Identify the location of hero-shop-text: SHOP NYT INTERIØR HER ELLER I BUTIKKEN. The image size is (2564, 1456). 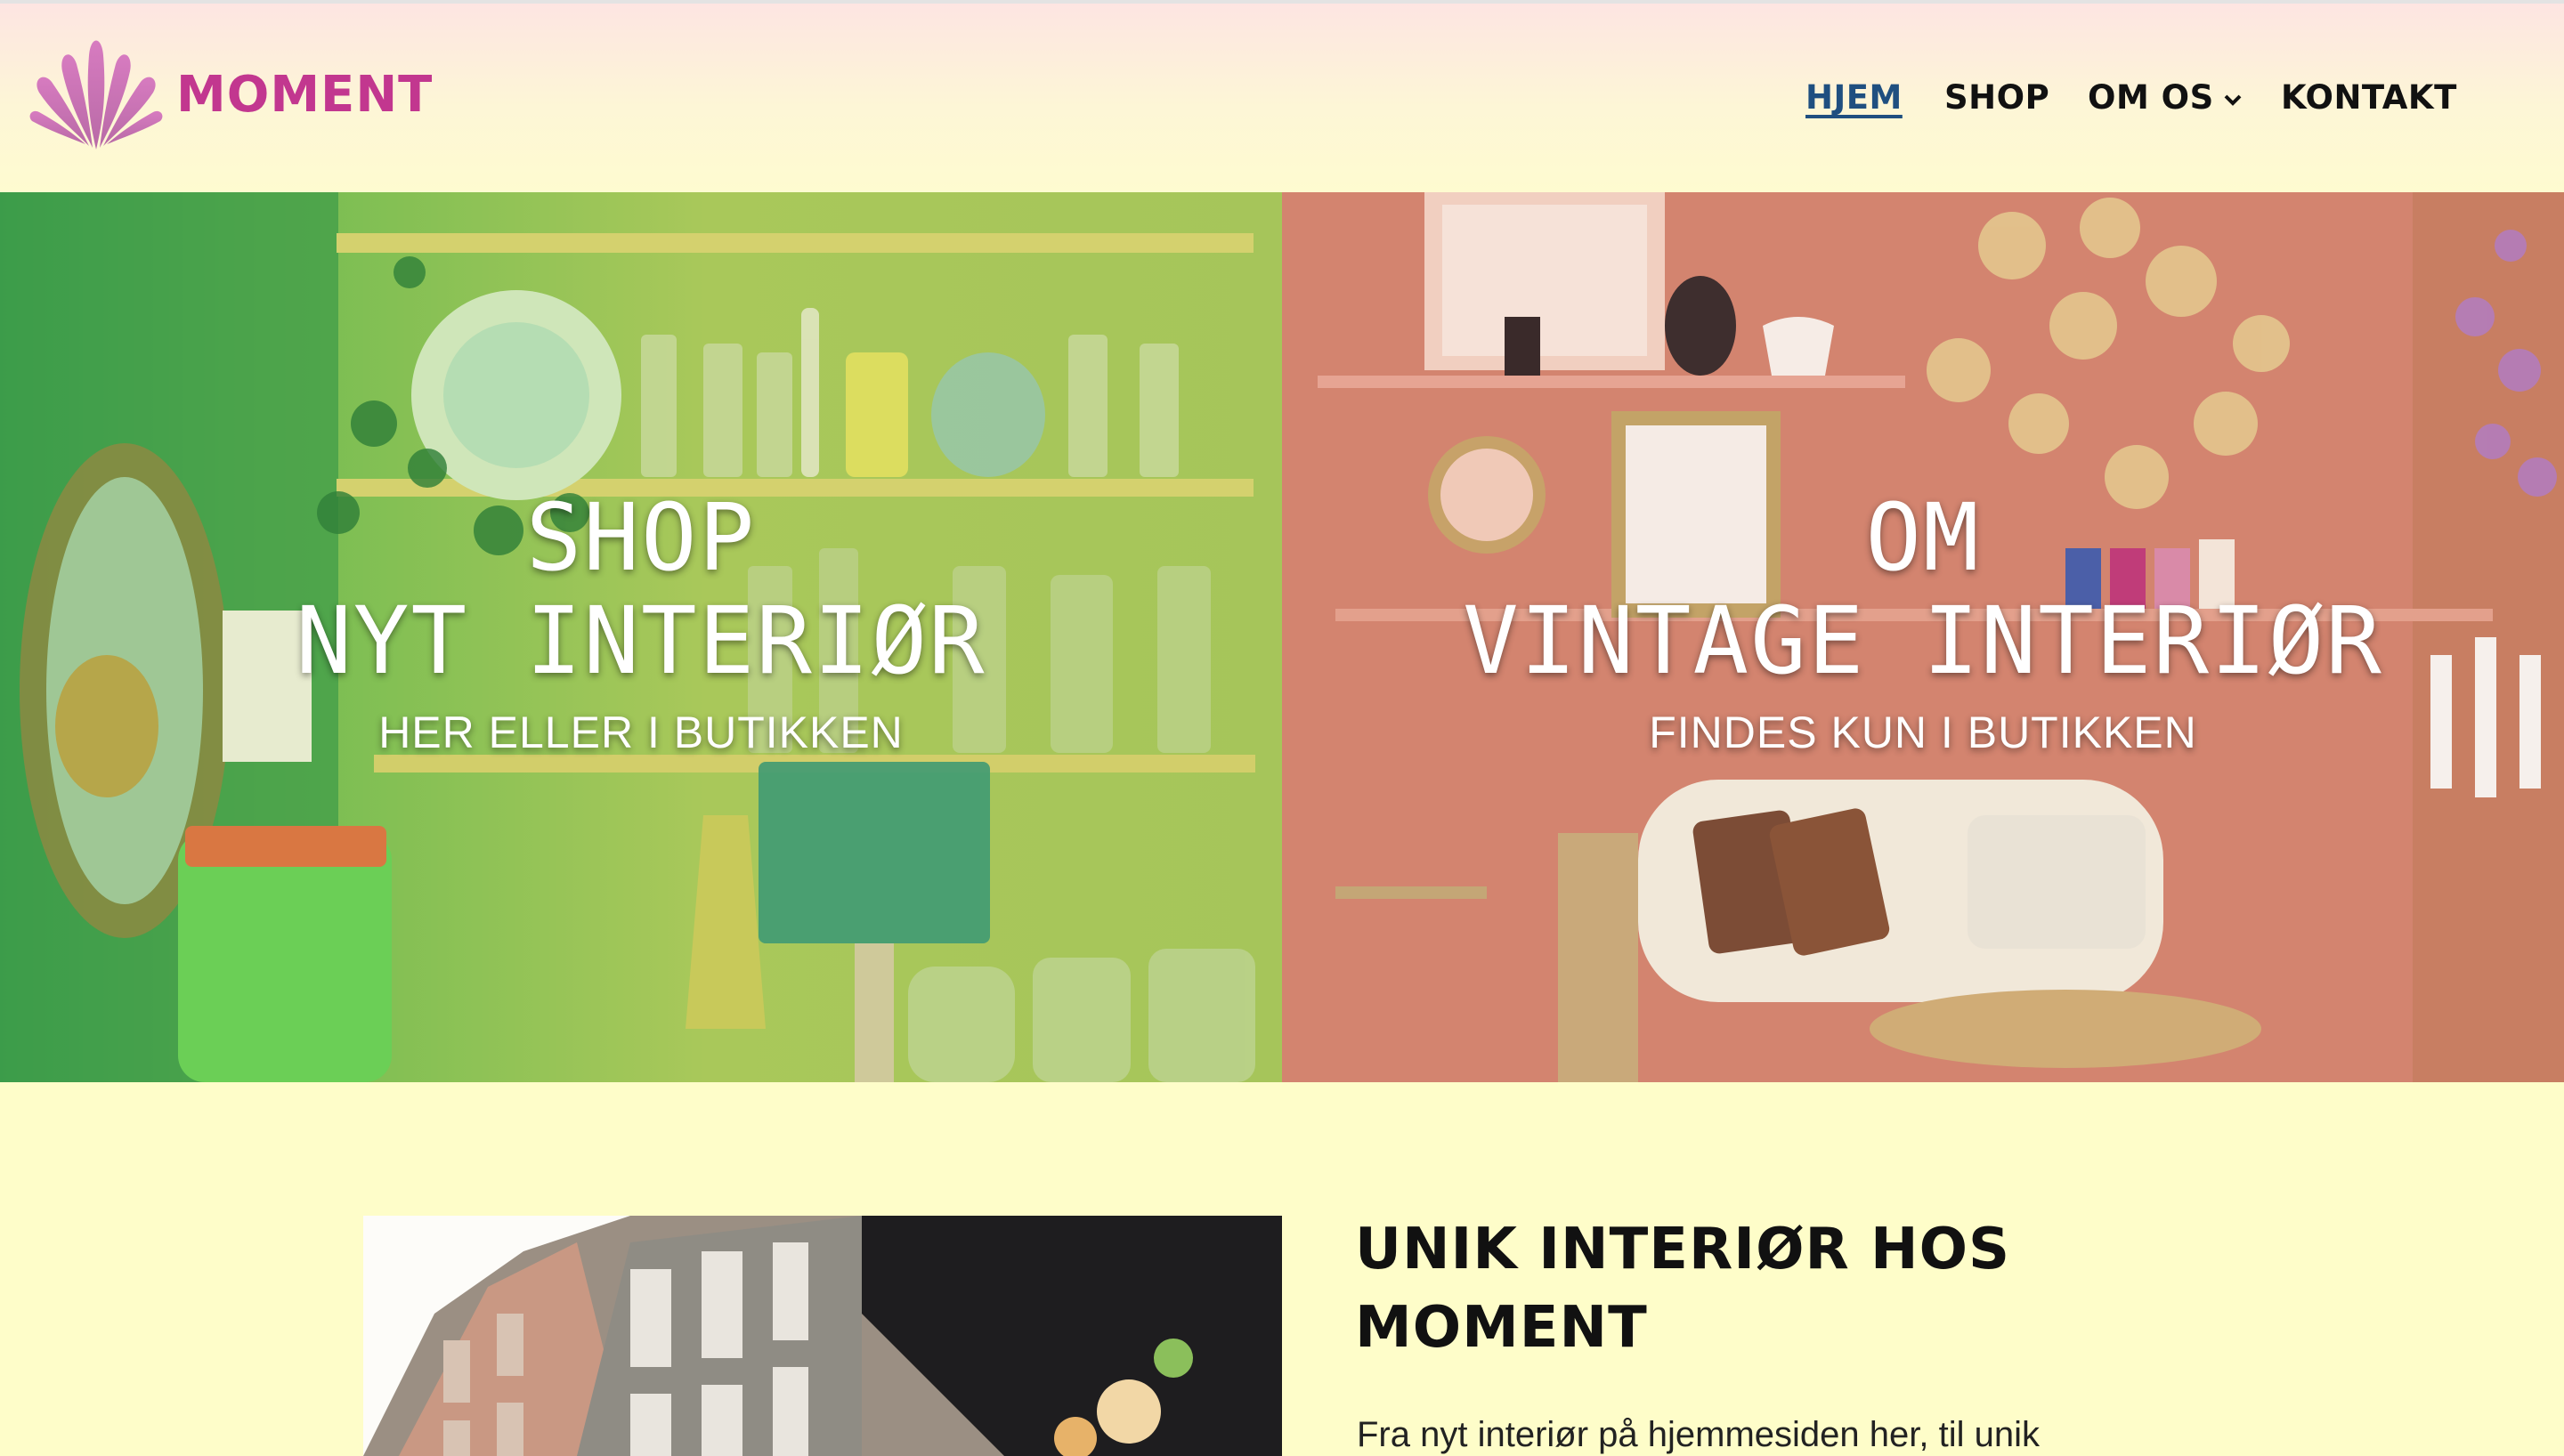
(641, 622).